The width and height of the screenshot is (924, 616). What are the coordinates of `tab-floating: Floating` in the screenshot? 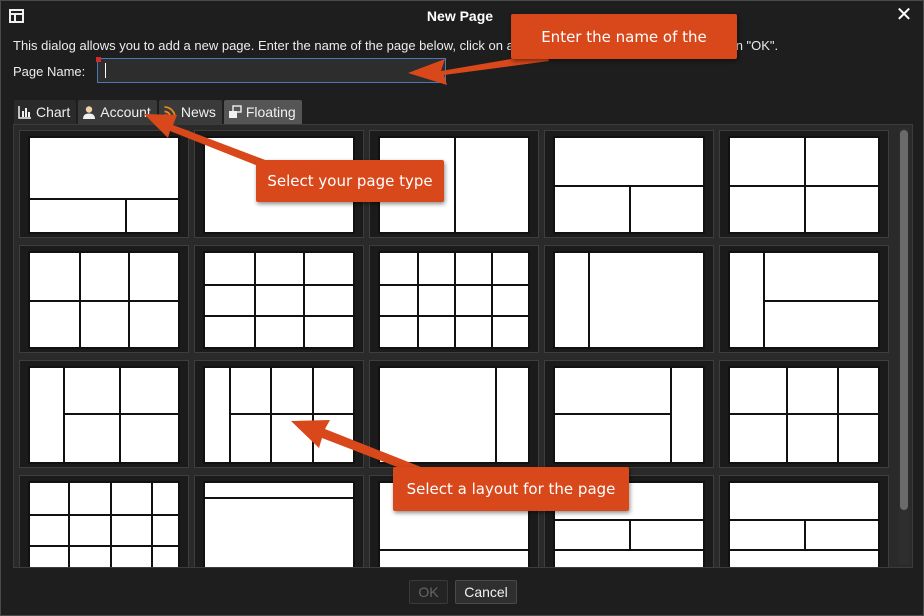 It's located at (262, 112).